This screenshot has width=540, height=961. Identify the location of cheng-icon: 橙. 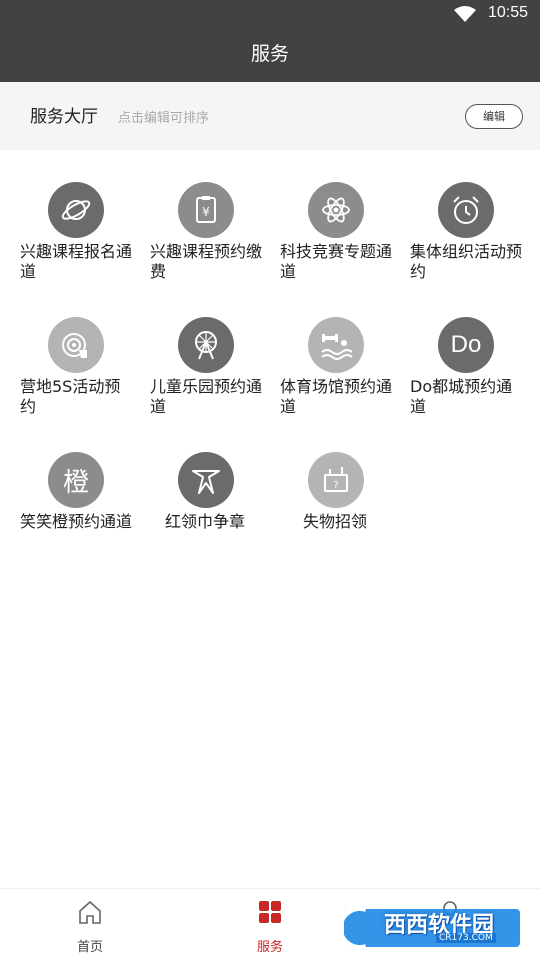
(76, 480).